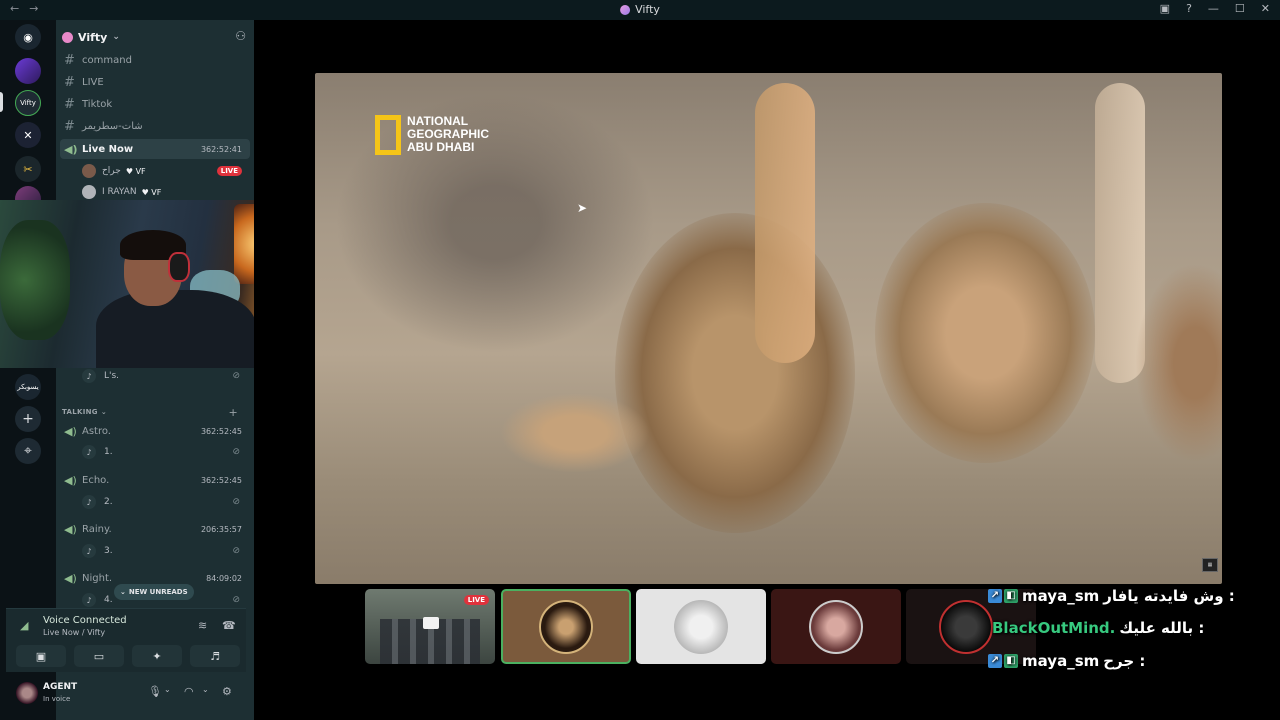 The width and height of the screenshot is (1280, 720). I want to click on help-icon: ?, so click(1189, 8).